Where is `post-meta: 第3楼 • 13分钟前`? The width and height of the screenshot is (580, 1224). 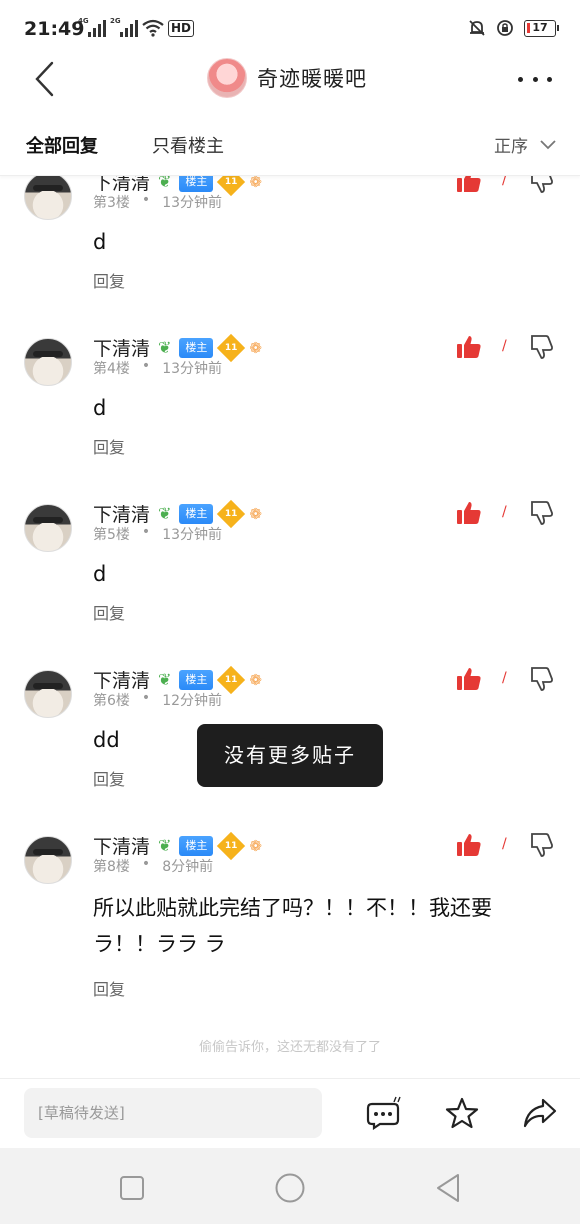 post-meta: 第3楼 • 13分钟前 is located at coordinates (157, 202).